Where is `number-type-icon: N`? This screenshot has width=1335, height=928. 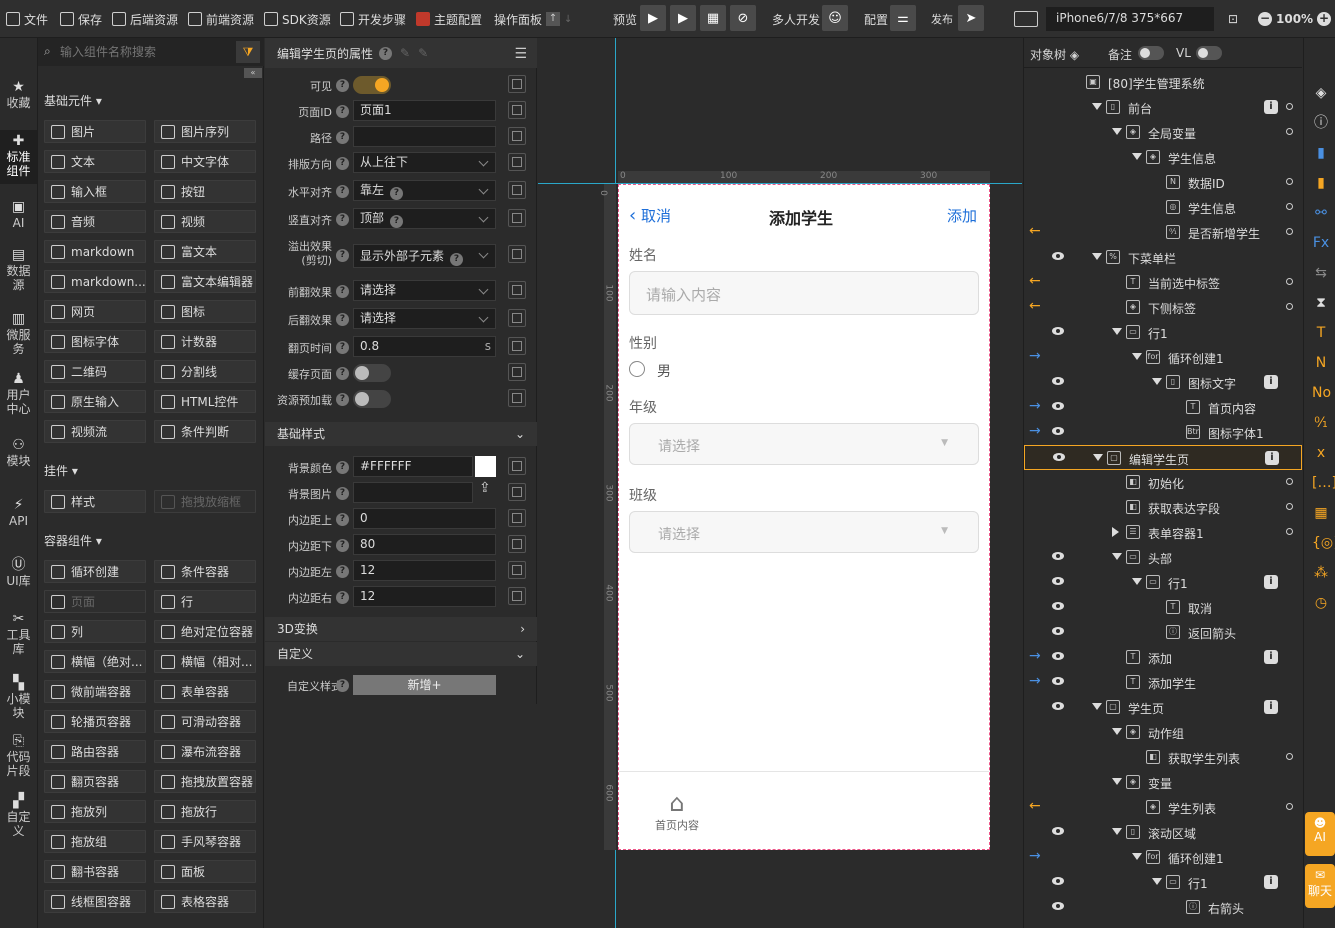
number-type-icon: N is located at coordinates (1321, 363).